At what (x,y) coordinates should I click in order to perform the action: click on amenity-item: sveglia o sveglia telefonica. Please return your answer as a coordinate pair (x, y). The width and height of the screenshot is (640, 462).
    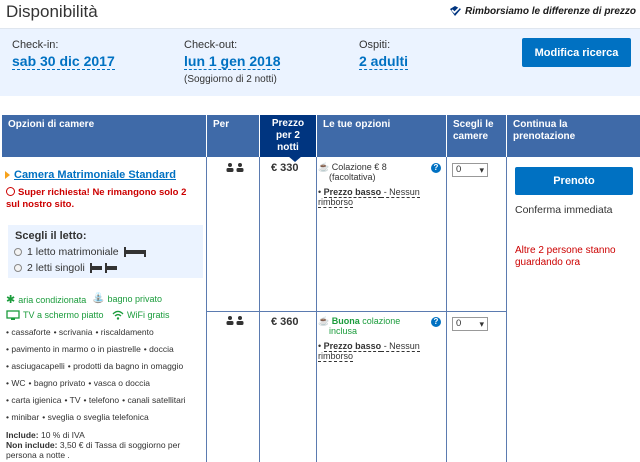
    Looking at the image, I should click on (98, 417).